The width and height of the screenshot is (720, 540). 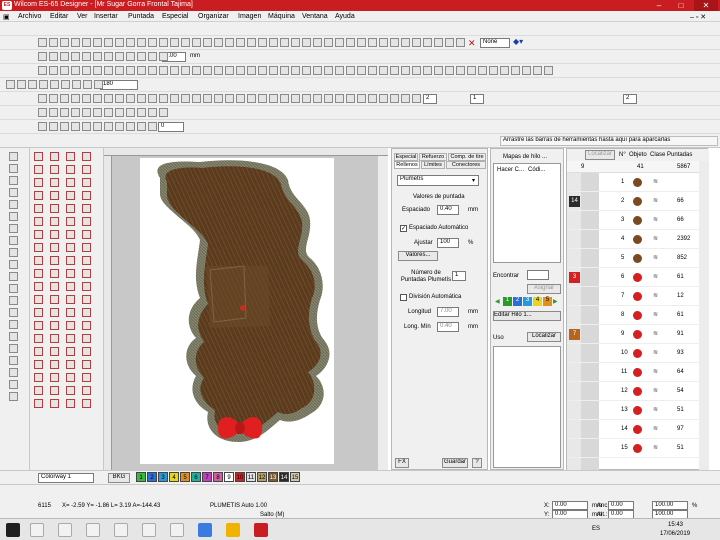 What do you see at coordinates (249, 16) in the screenshot?
I see `menu-imagen: Imagen` at bounding box center [249, 16].